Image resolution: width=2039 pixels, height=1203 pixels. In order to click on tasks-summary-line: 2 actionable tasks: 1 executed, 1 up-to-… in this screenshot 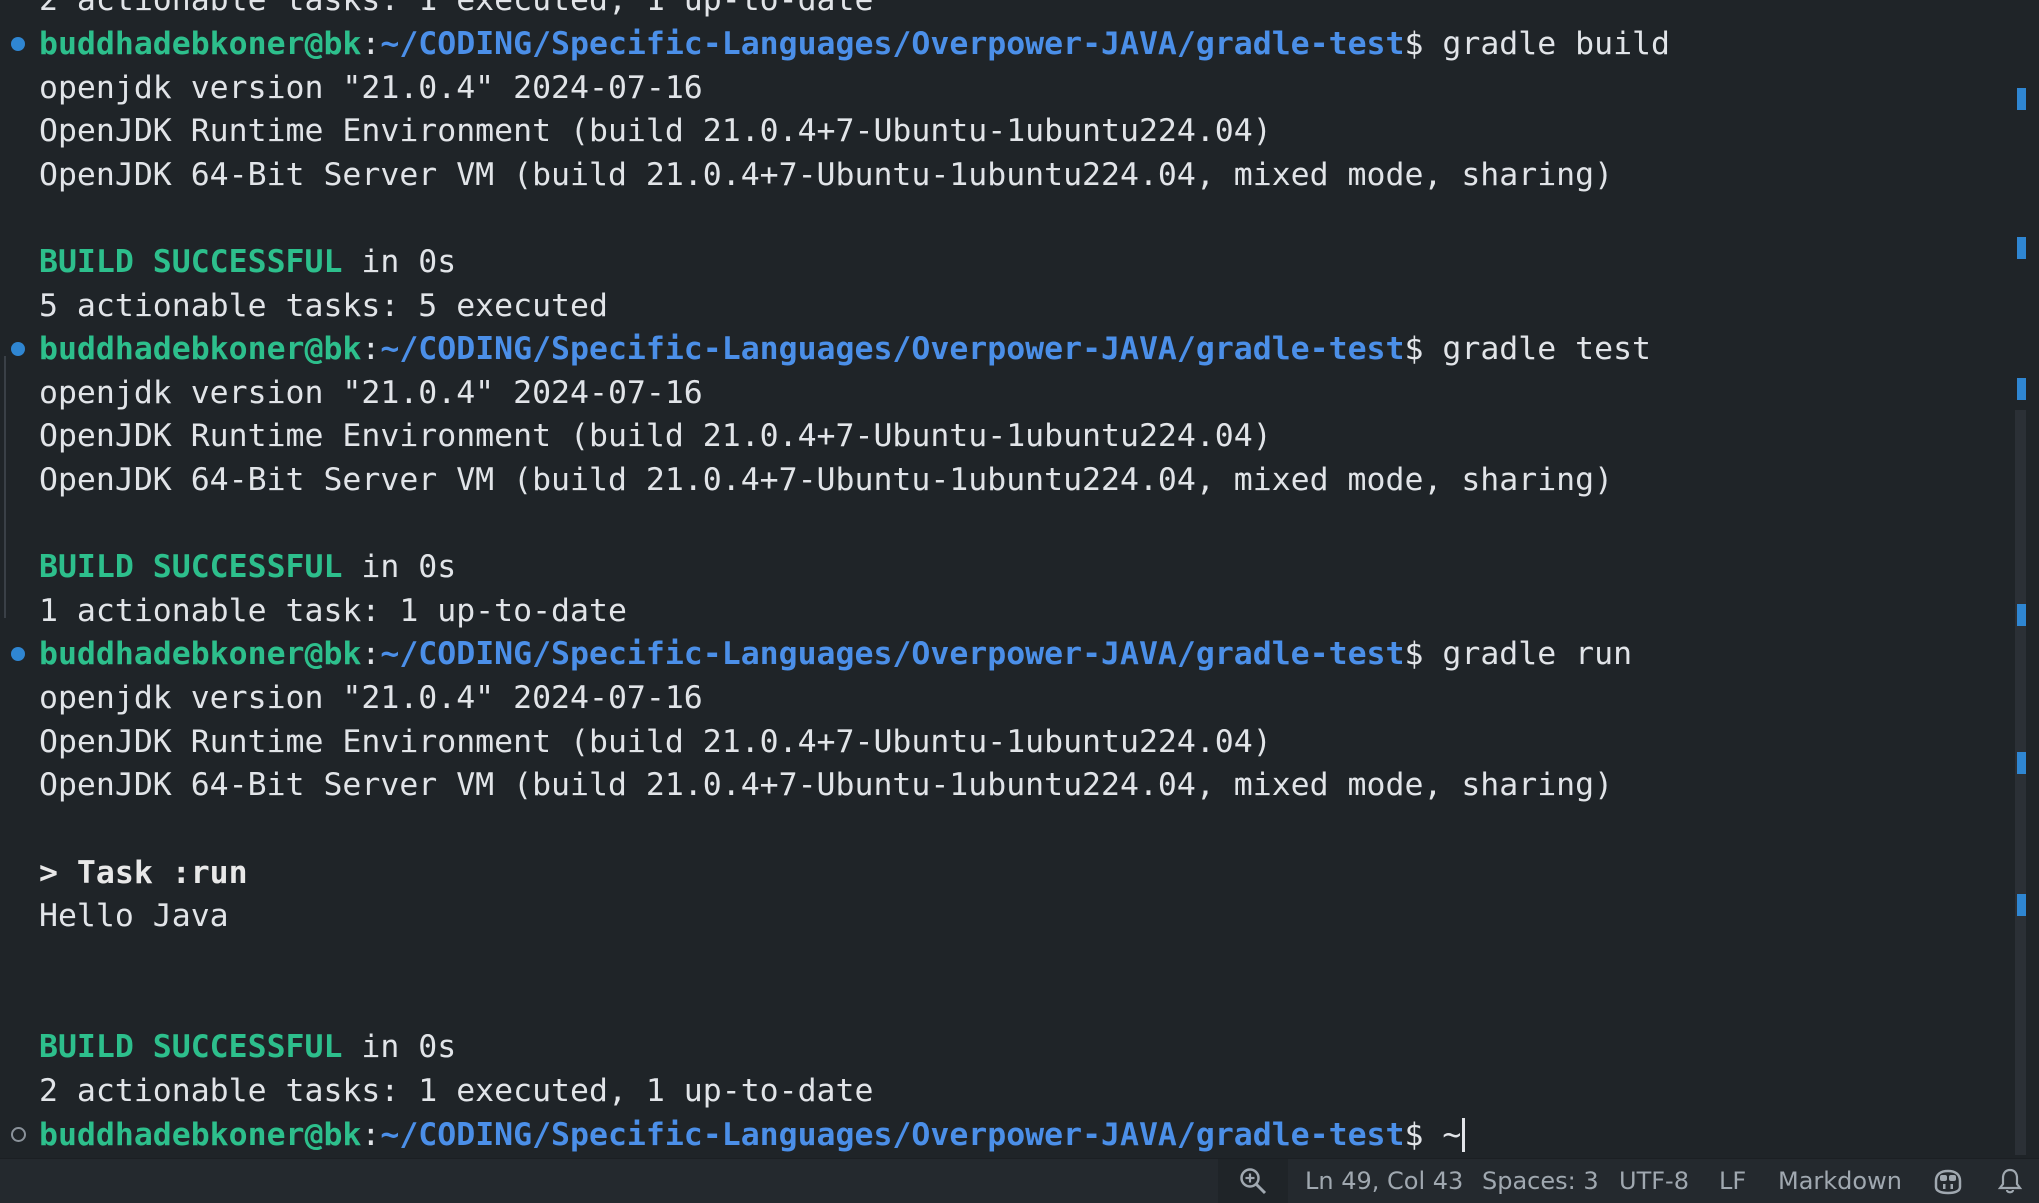, I will do `click(456, 1091)`.